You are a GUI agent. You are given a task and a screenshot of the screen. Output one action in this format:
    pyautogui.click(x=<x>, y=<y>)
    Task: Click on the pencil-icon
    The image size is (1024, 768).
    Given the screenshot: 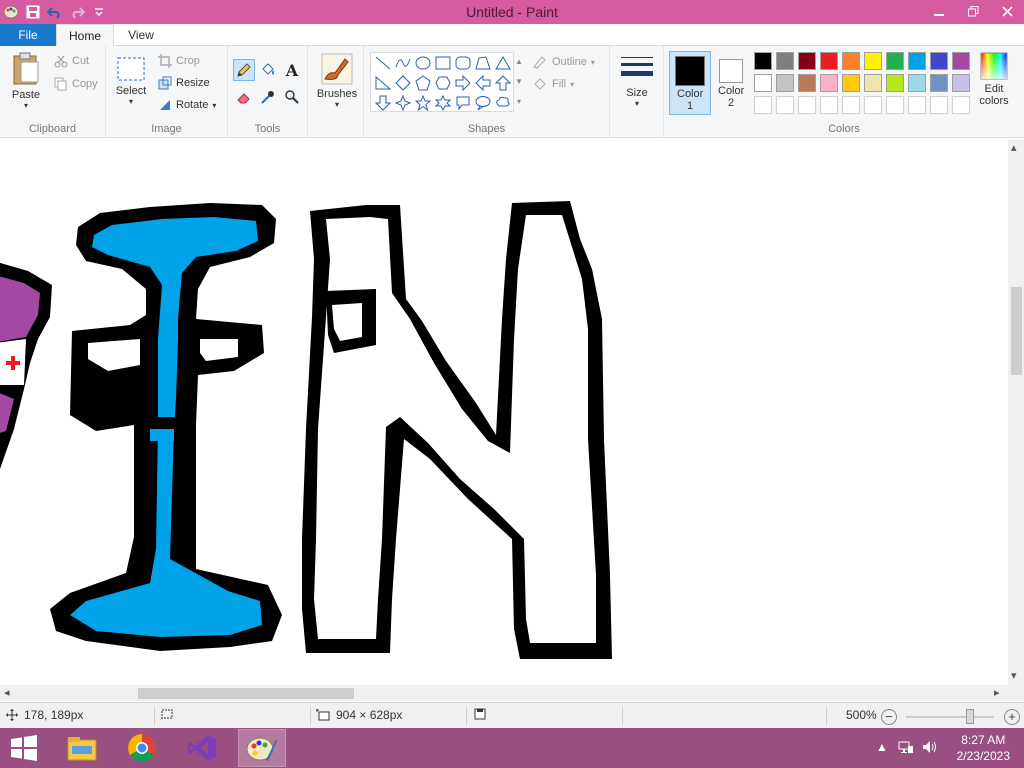 What is the action you would take?
    pyautogui.click(x=244, y=70)
    